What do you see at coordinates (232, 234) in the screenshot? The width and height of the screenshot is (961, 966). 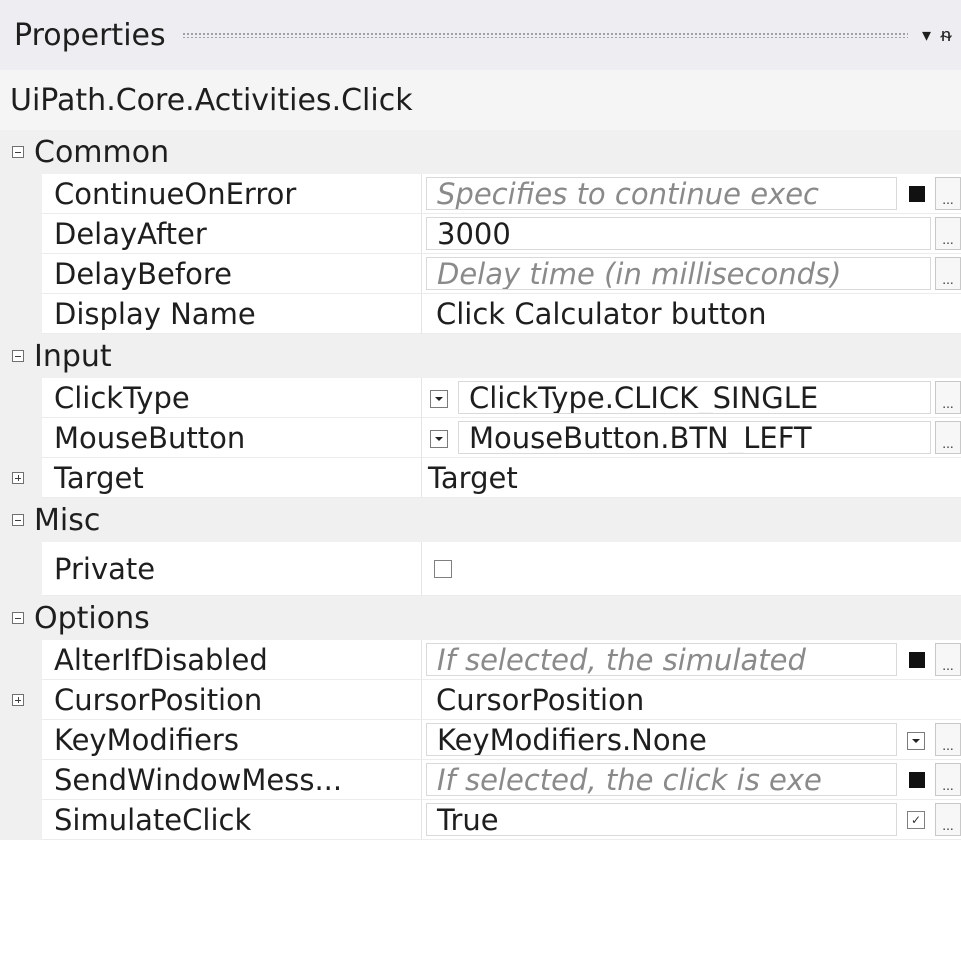 I see `property-name: DelayAfter` at bounding box center [232, 234].